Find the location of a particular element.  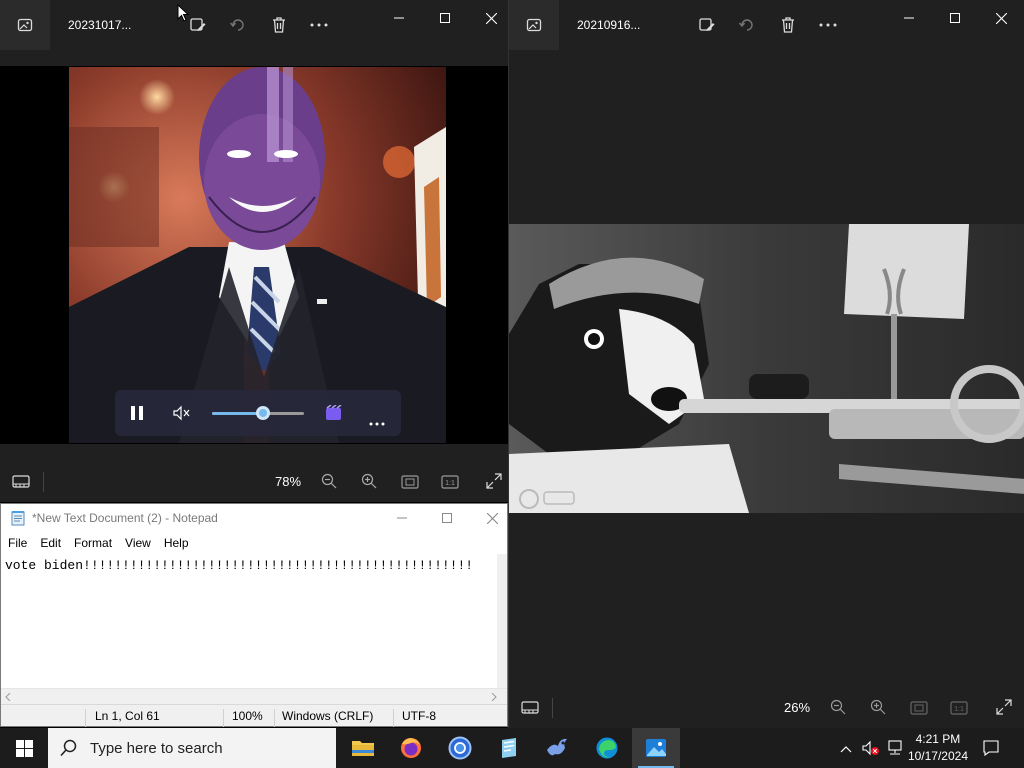

bird-app-icon is located at coordinates (558, 748).